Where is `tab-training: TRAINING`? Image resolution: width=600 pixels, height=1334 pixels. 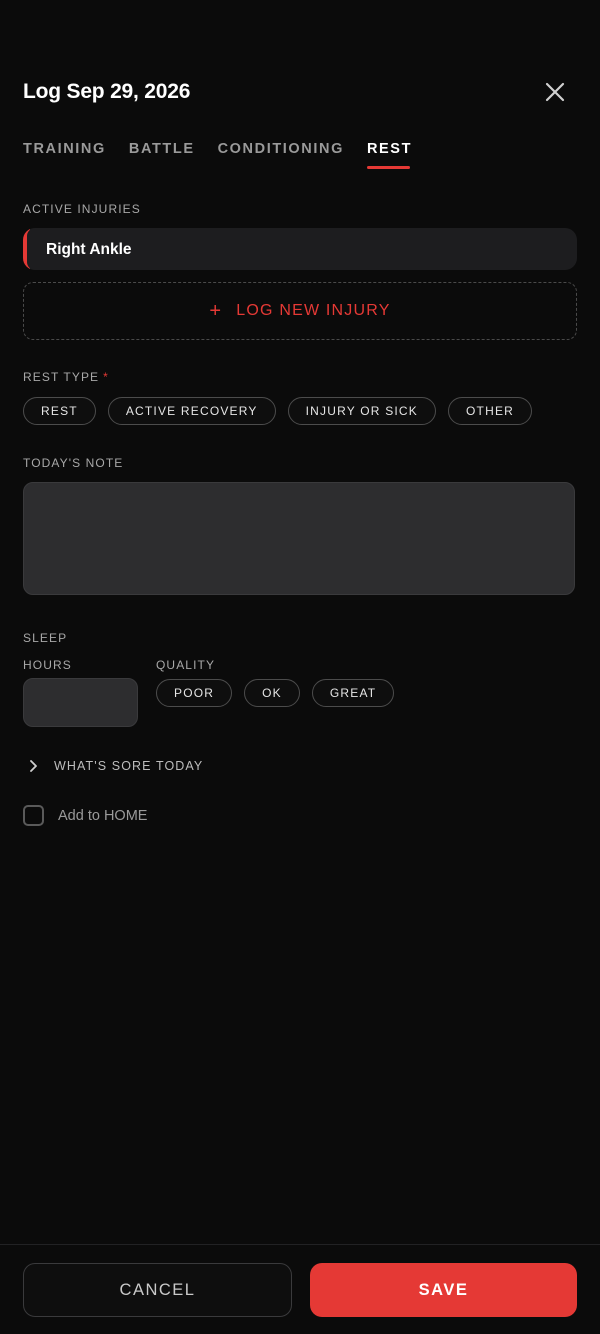
tab-training: TRAINING is located at coordinates (64, 155).